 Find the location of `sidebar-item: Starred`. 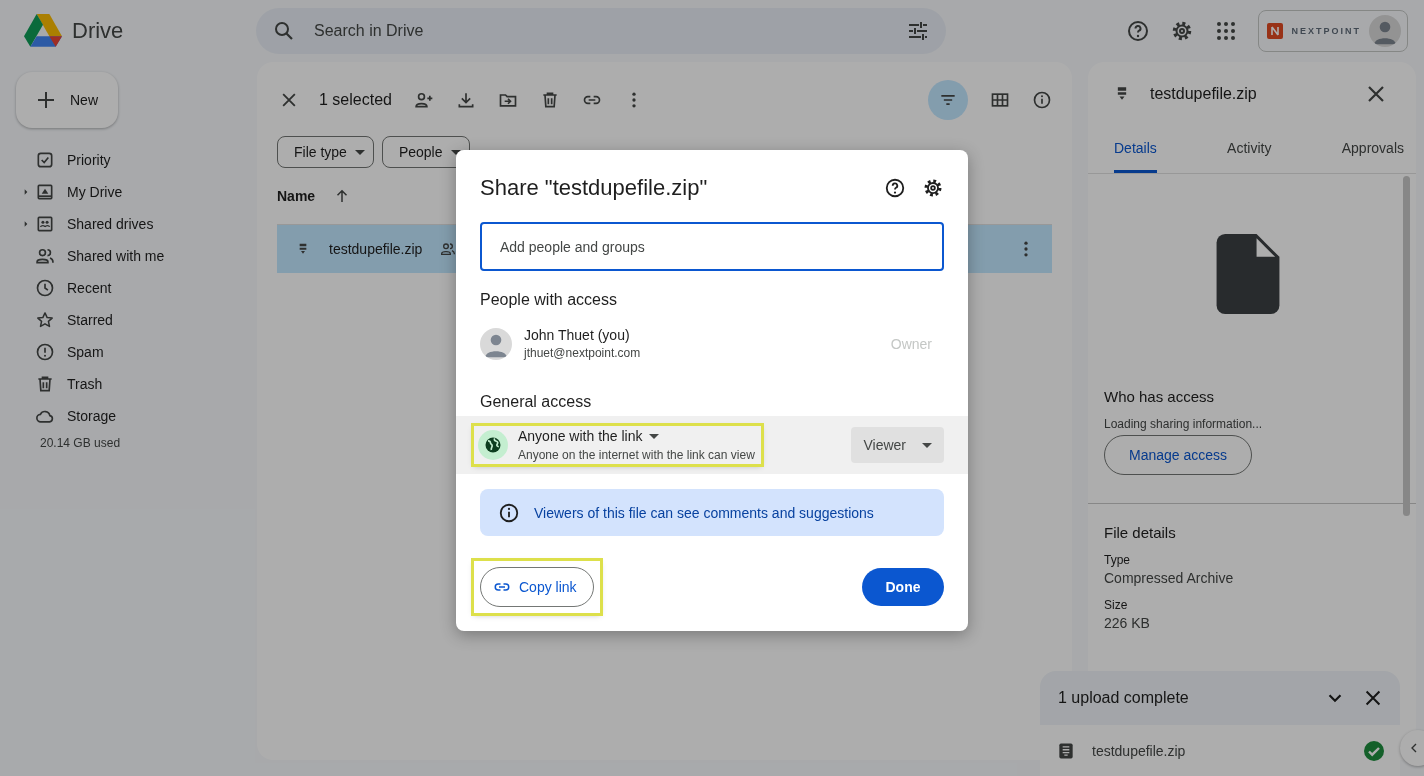

sidebar-item: Starred is located at coordinates (126, 320).